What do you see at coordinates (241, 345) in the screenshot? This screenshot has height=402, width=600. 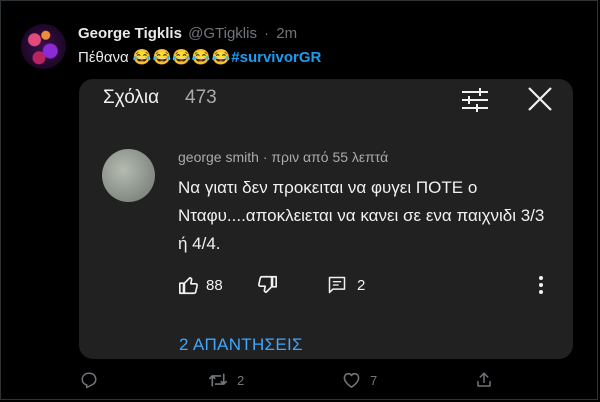 I see `view-replies-link: 2 ΑΠΑΝΤΗΣΕΙΣ` at bounding box center [241, 345].